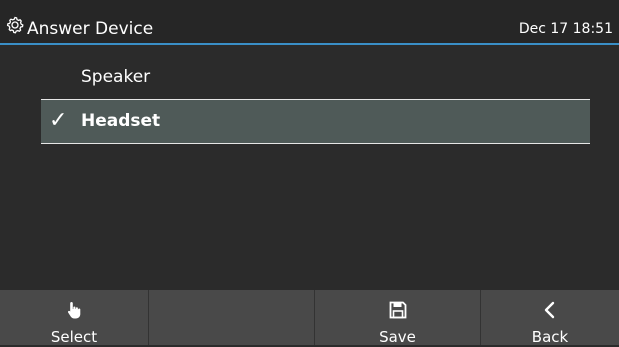  Describe the element at coordinates (232, 317) in the screenshot. I see `empty-softkey` at that location.